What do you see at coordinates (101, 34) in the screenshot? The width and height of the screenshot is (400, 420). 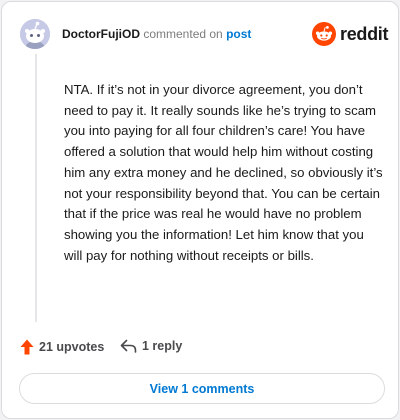 I see `username-link: DoctorFujiOD` at bounding box center [101, 34].